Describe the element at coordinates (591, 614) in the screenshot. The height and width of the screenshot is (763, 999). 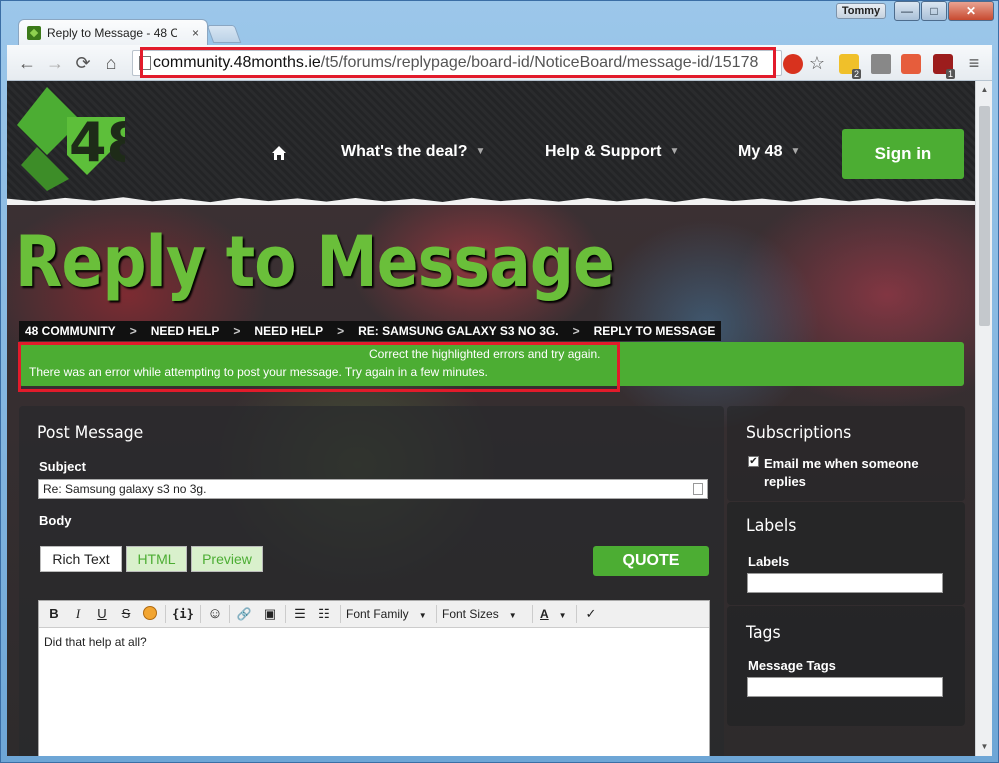
I see `spellcheck-icon: ✓` at that location.